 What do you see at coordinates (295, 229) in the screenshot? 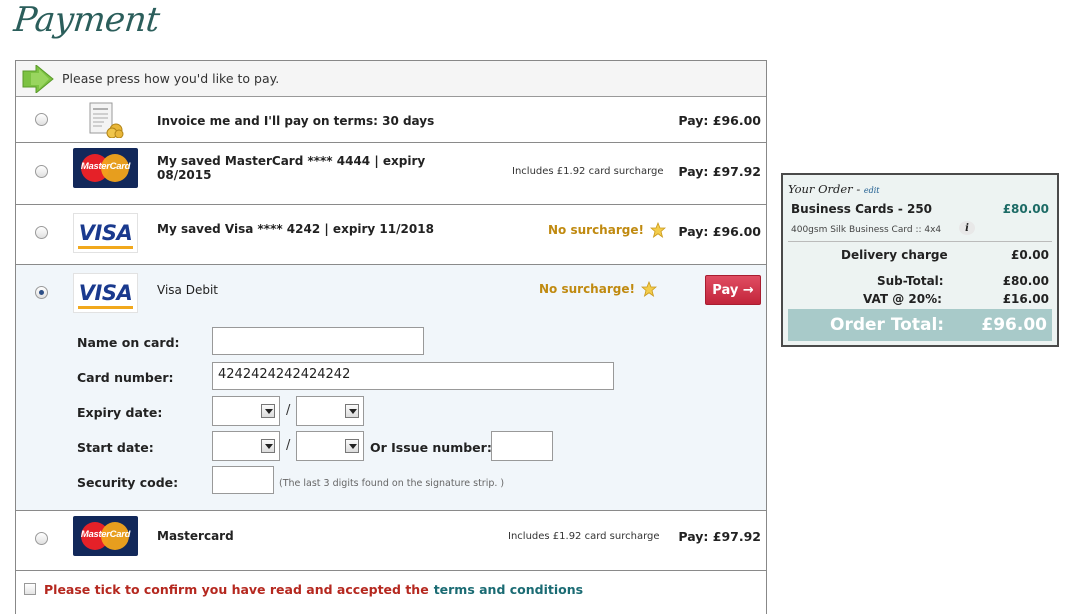
I see `saved-visa-label: My saved Visa **** 4242 | expiry 11/2018` at bounding box center [295, 229].